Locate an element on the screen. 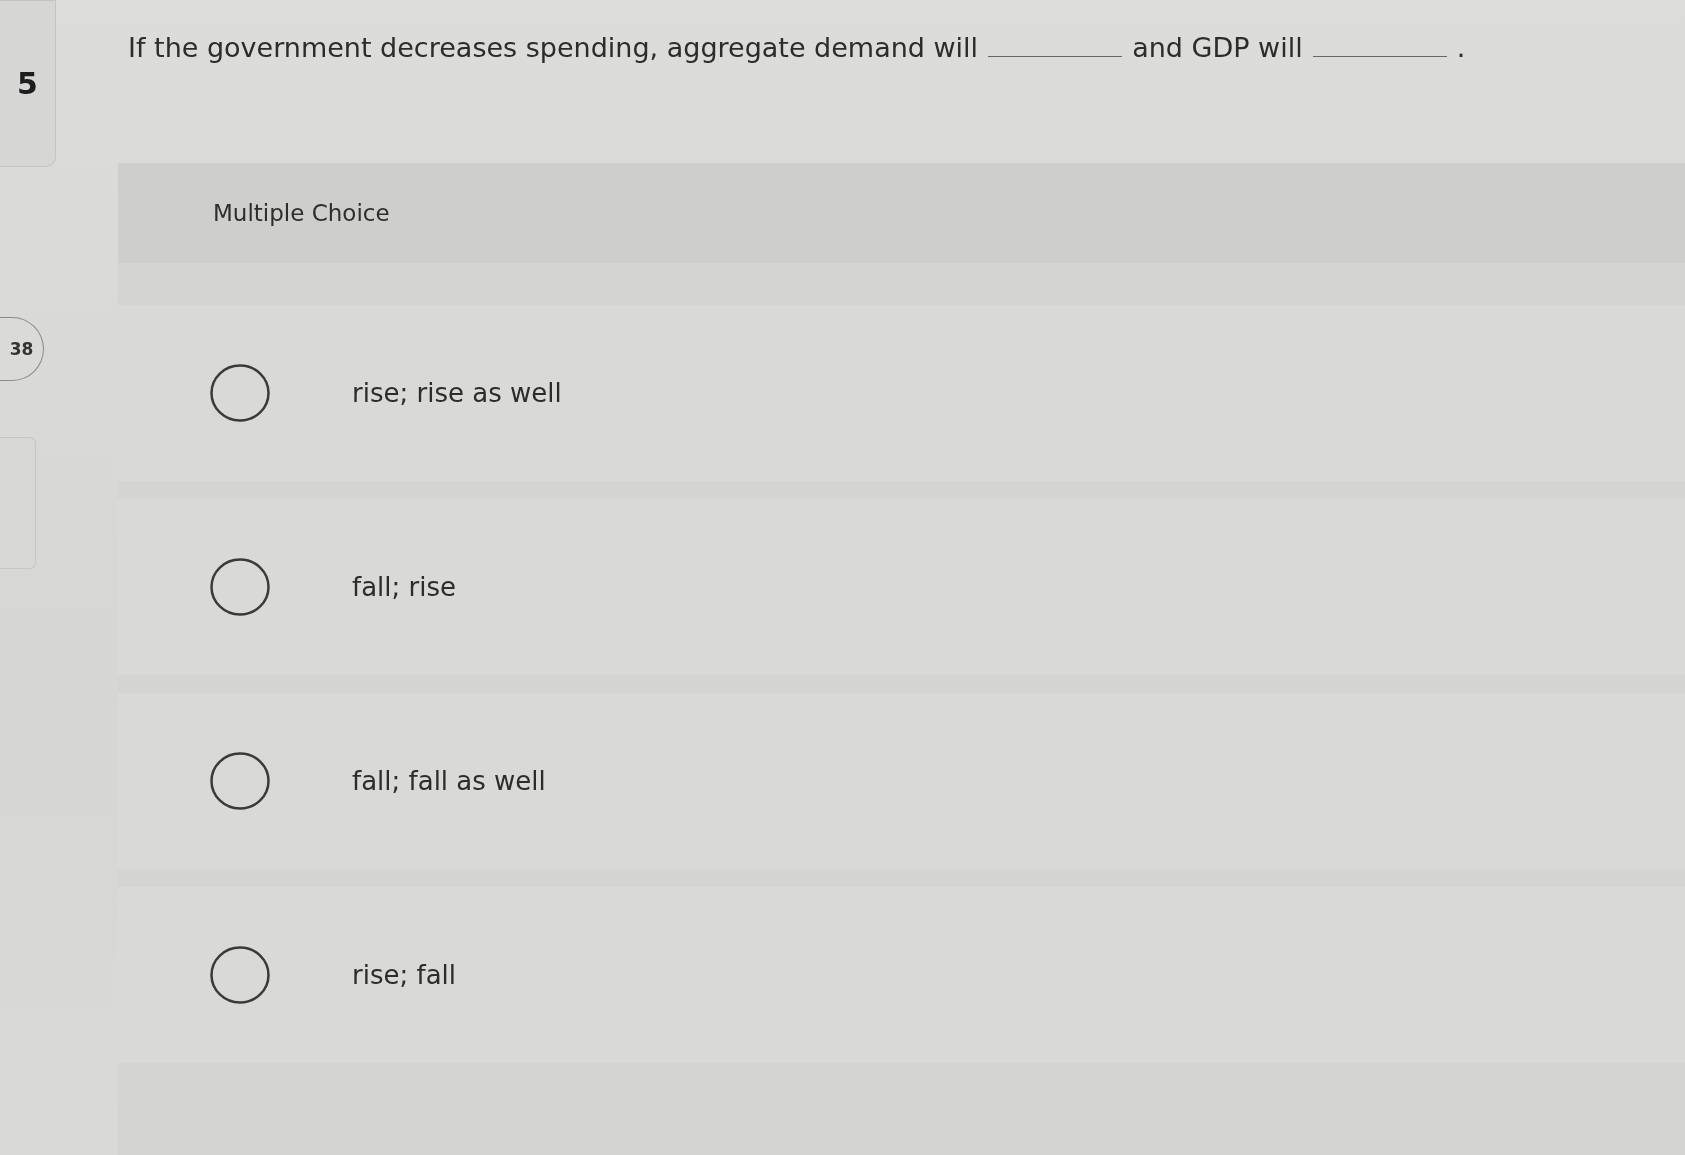 This screenshot has width=1685, height=1155. option-label: rise; rise as well is located at coordinates (457, 393).